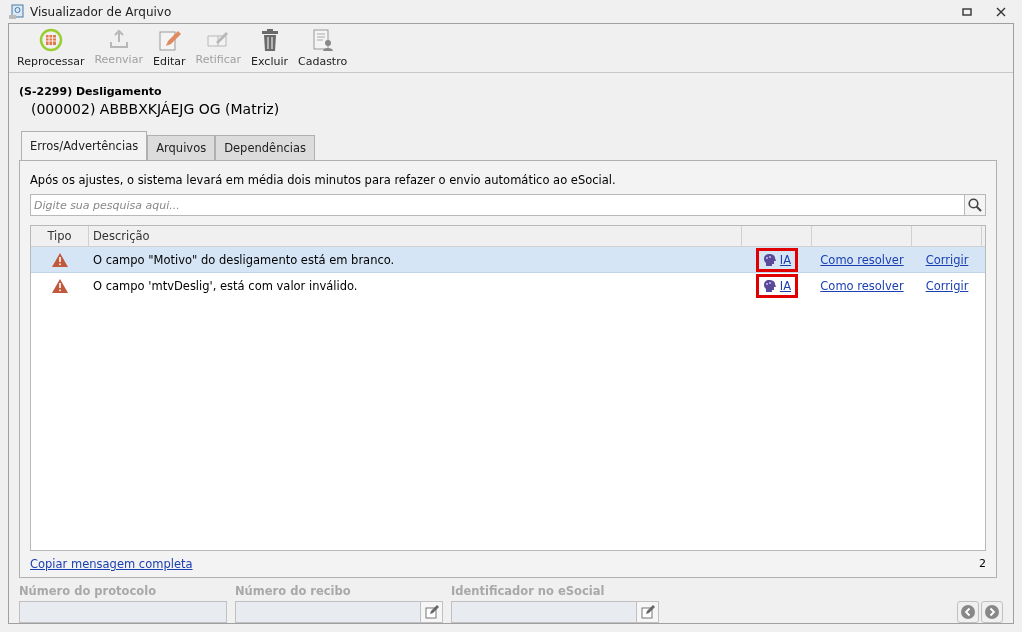 This screenshot has width=1022, height=632. I want to click on search-icon, so click(975, 205).